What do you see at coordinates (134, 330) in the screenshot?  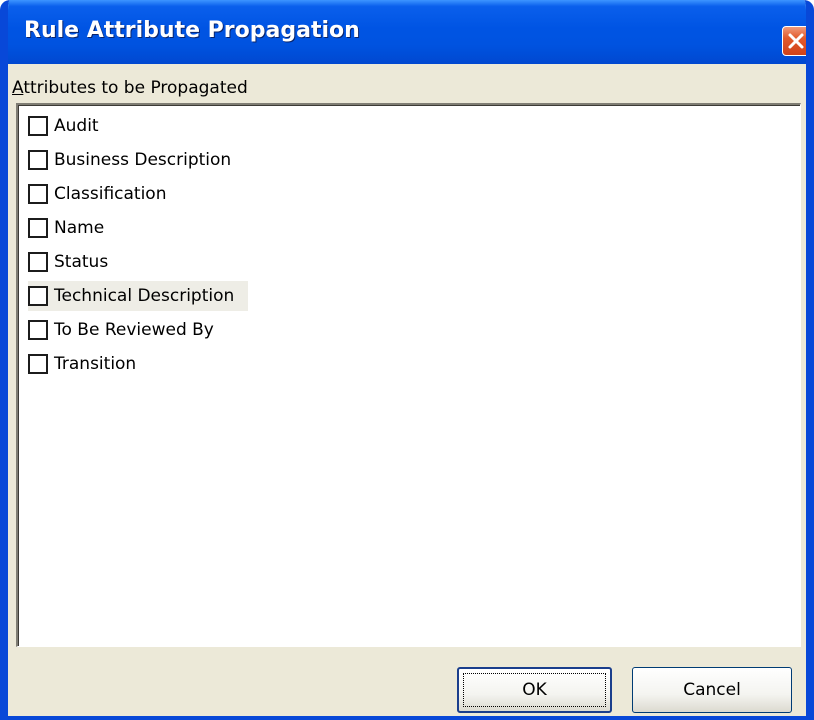 I see `list-item-label: To Be Reviewed By` at bounding box center [134, 330].